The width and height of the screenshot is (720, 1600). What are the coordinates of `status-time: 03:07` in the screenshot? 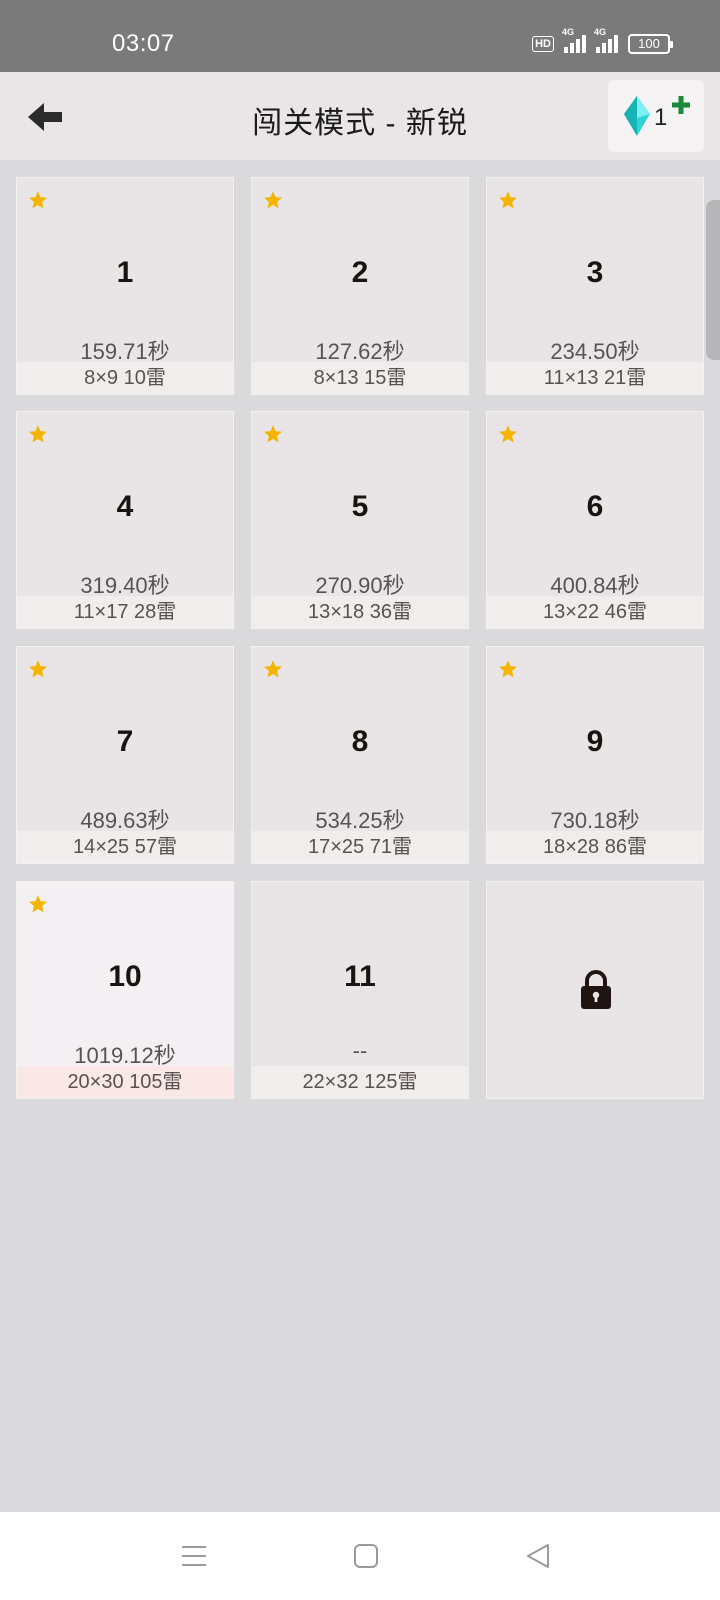 It's located at (143, 43).